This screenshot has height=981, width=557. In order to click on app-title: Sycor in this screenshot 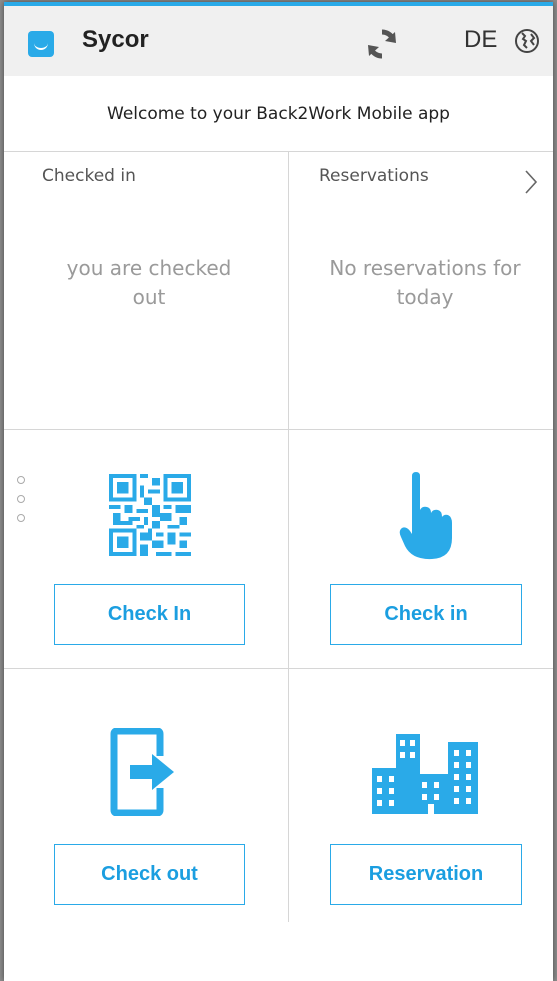, I will do `click(115, 39)`.